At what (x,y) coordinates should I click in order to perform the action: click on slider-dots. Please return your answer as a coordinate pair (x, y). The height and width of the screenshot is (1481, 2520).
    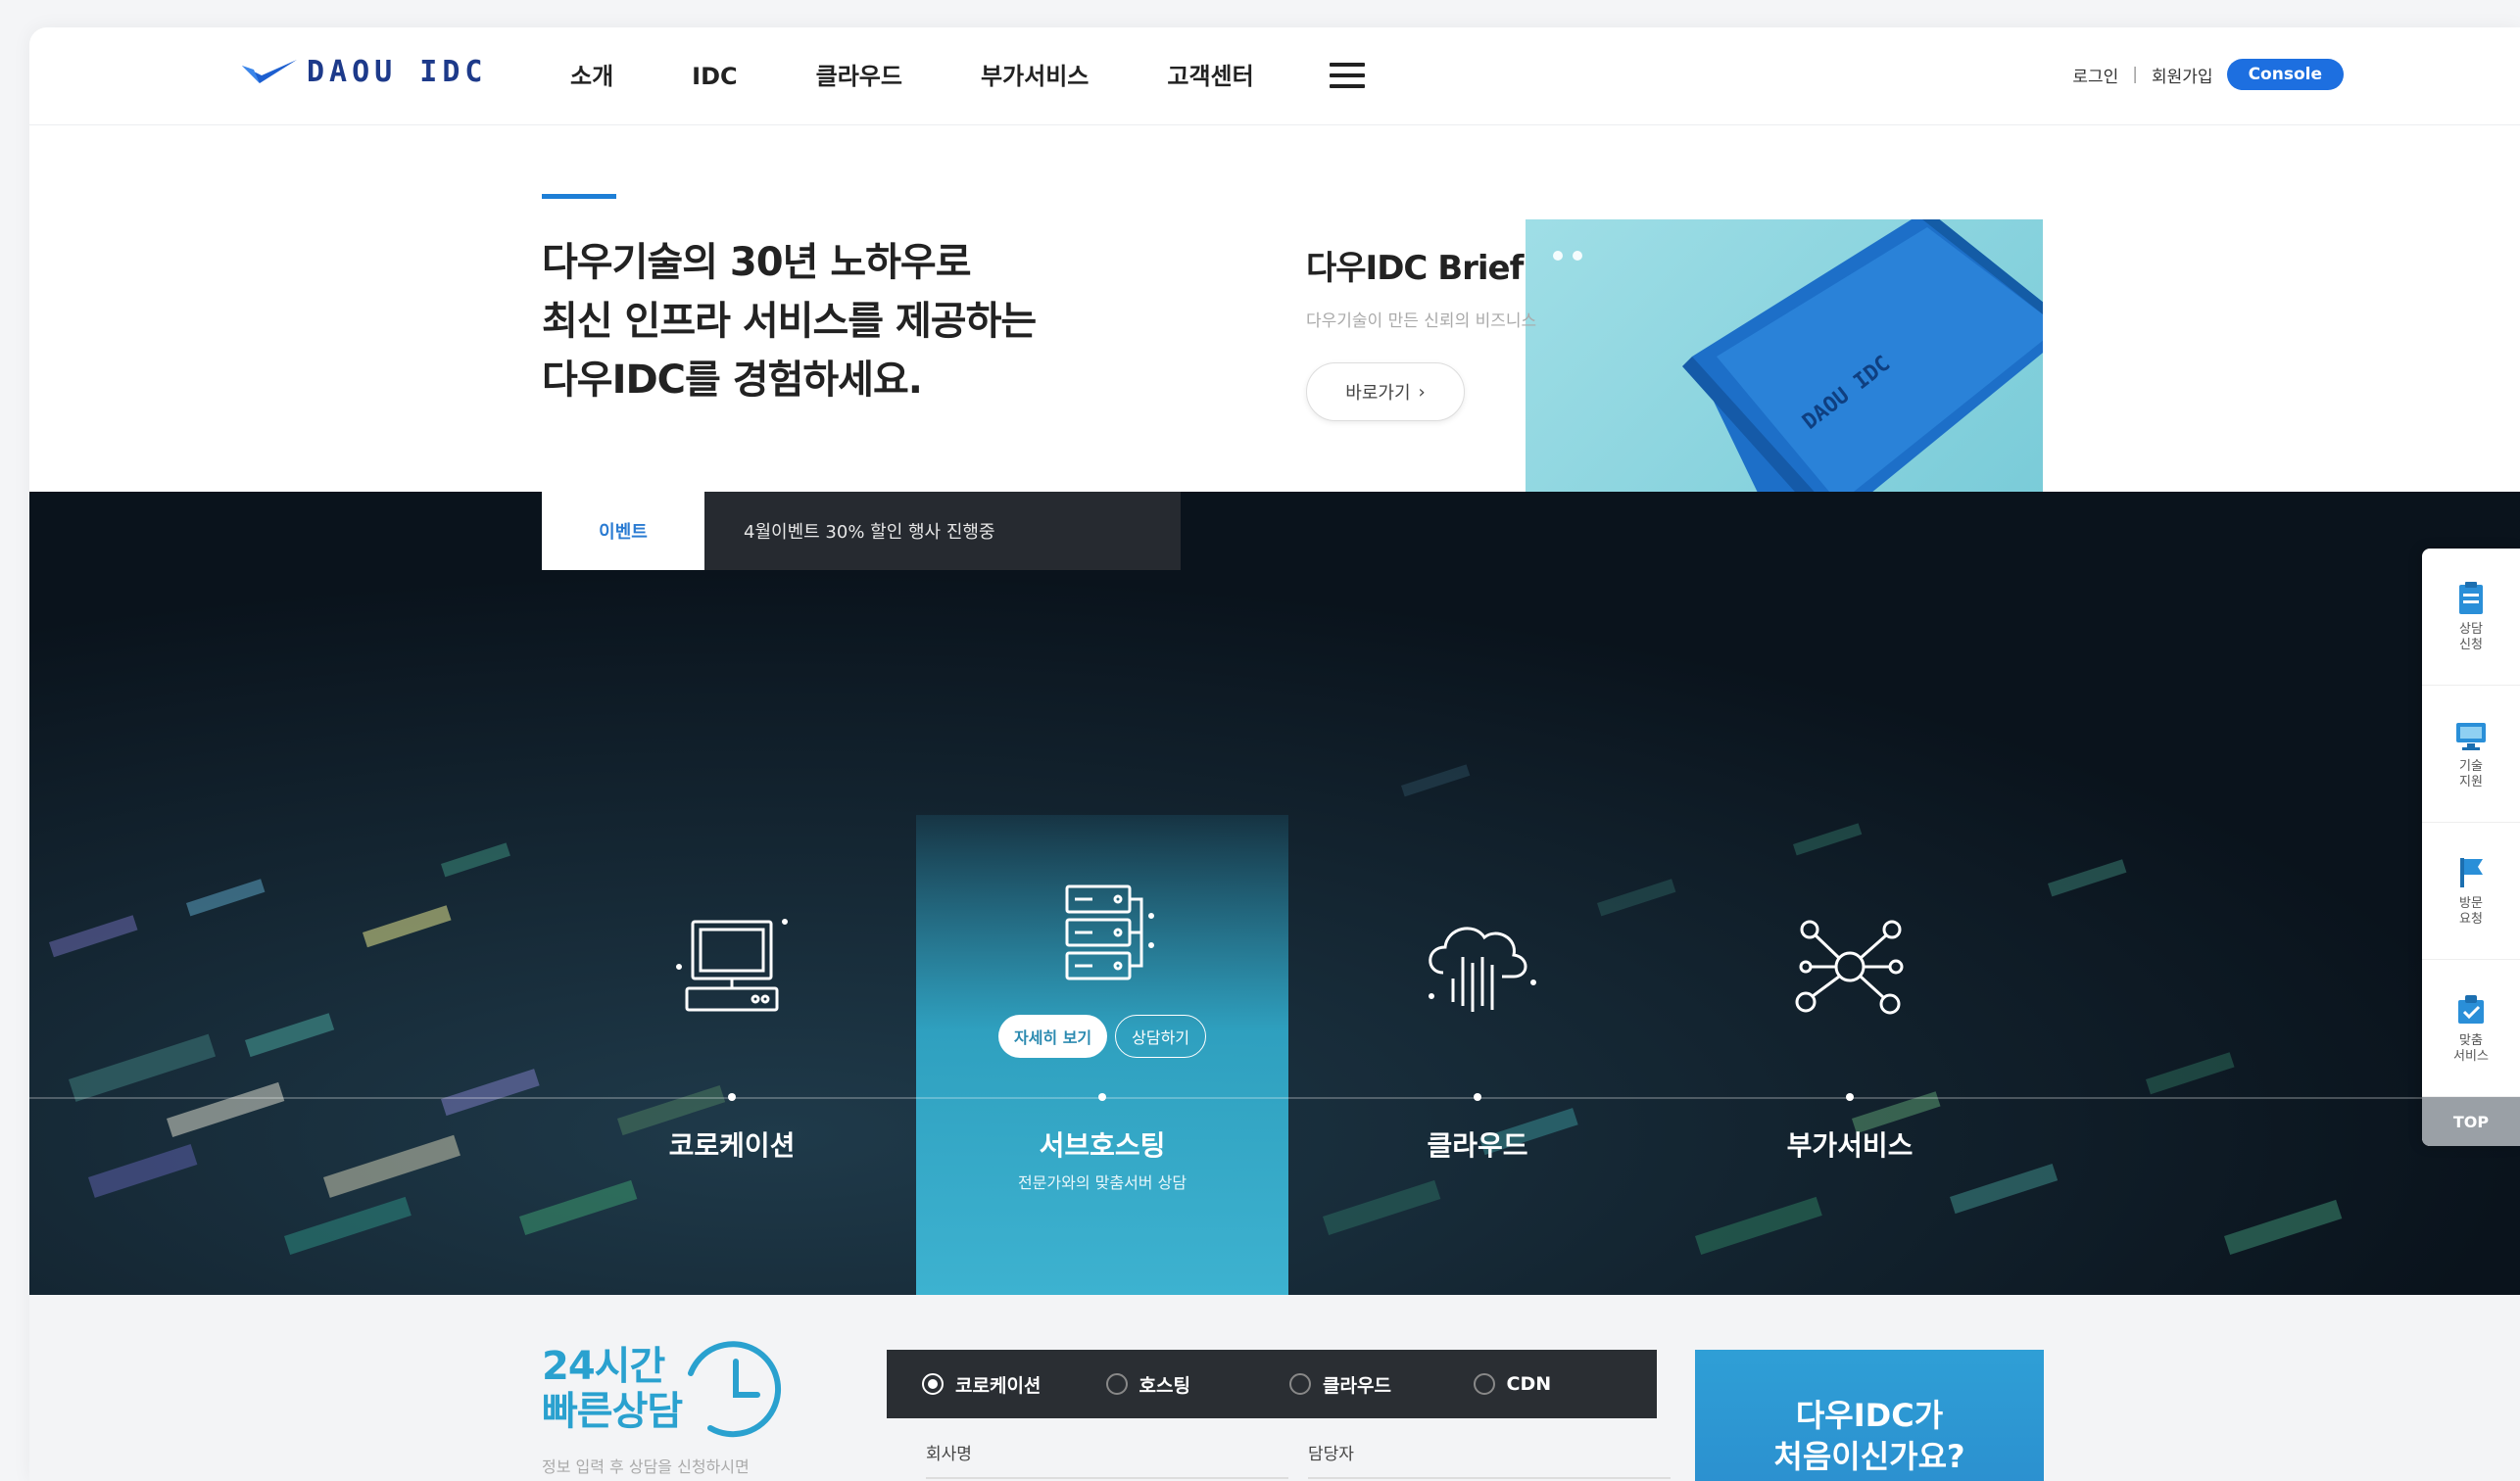
    Looking at the image, I should click on (1567, 256).